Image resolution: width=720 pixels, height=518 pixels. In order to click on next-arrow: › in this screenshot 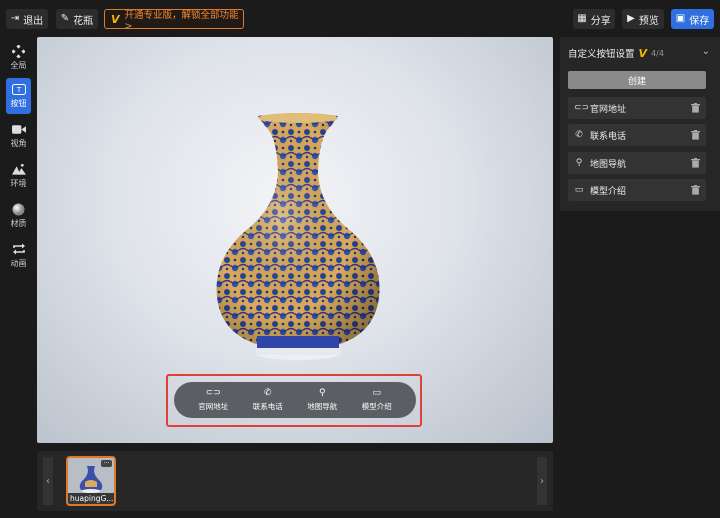, I will do `click(542, 481)`.